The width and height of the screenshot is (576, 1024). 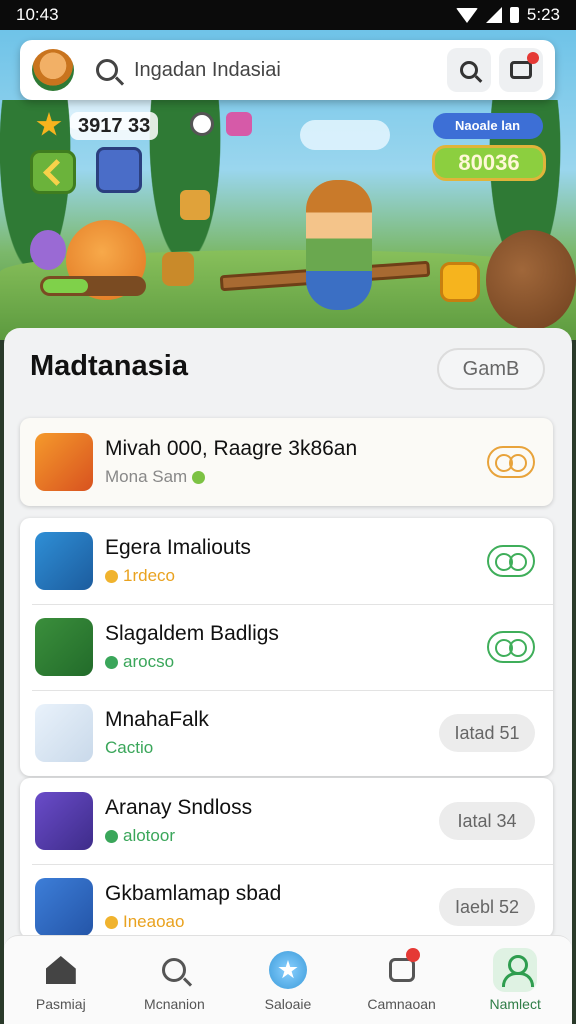 I want to click on nav-item-camera: Camnaoan, so click(x=402, y=980).